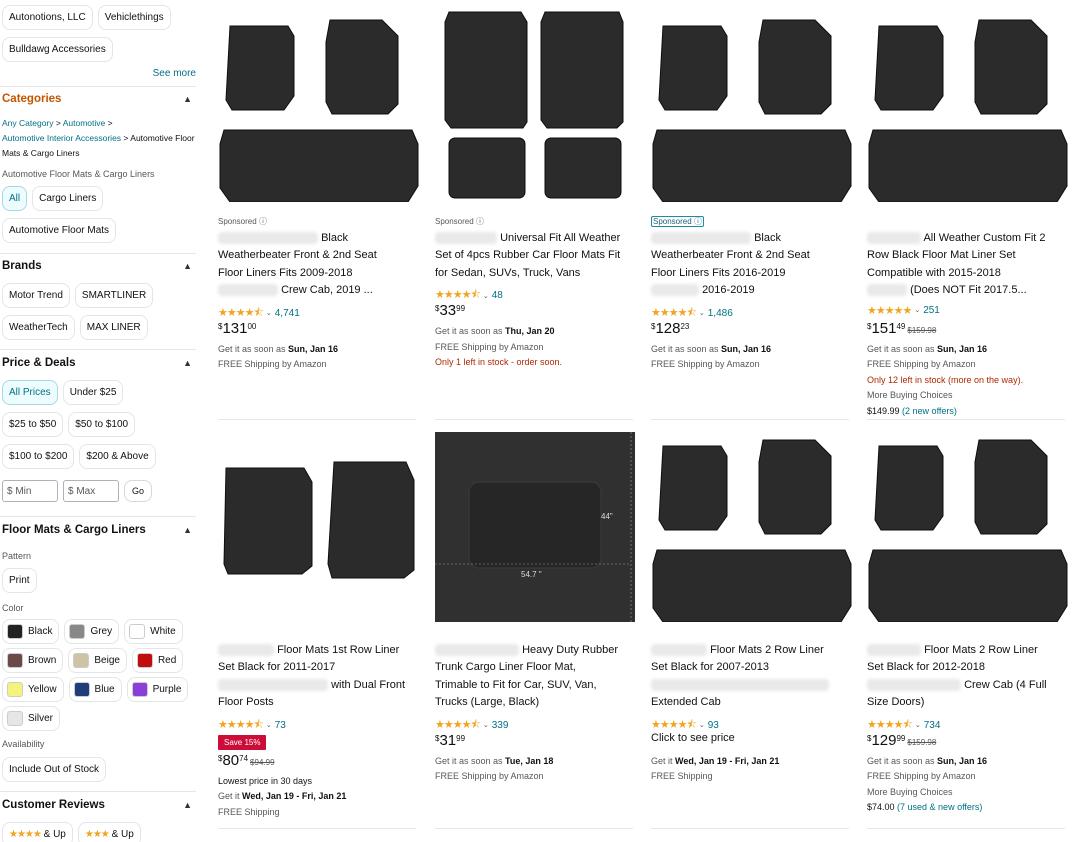 The image size is (1080, 842). Describe the element at coordinates (720, 313) in the screenshot. I see `review-count: 1,486` at that location.